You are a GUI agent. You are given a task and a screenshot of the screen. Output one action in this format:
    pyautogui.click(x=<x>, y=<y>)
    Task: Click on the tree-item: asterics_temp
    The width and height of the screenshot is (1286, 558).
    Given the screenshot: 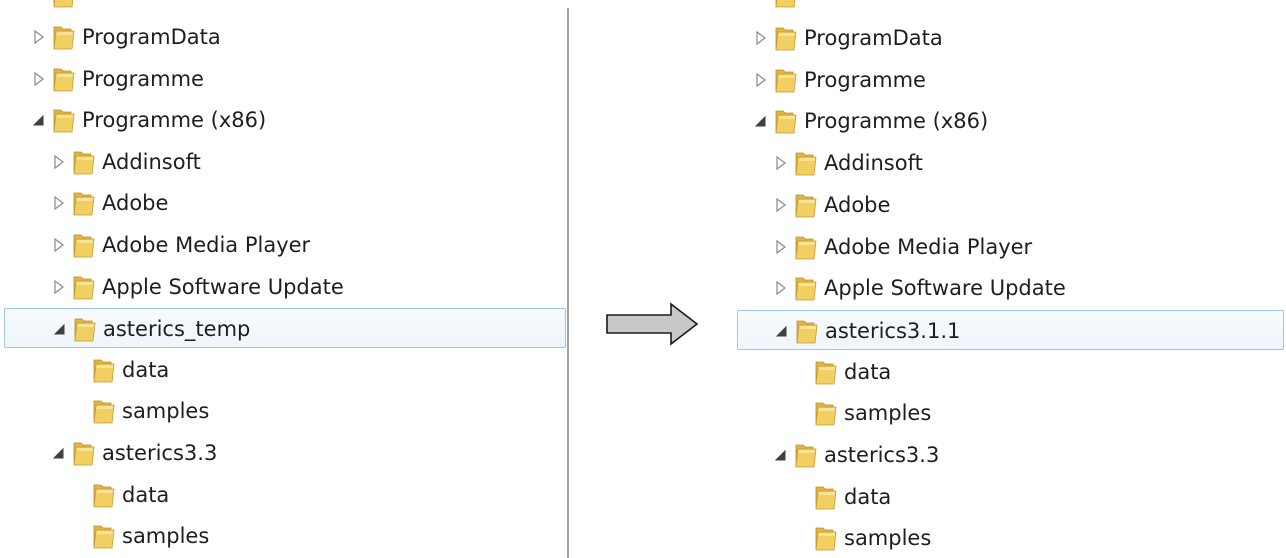 What is the action you would take?
    pyautogui.click(x=285, y=328)
    